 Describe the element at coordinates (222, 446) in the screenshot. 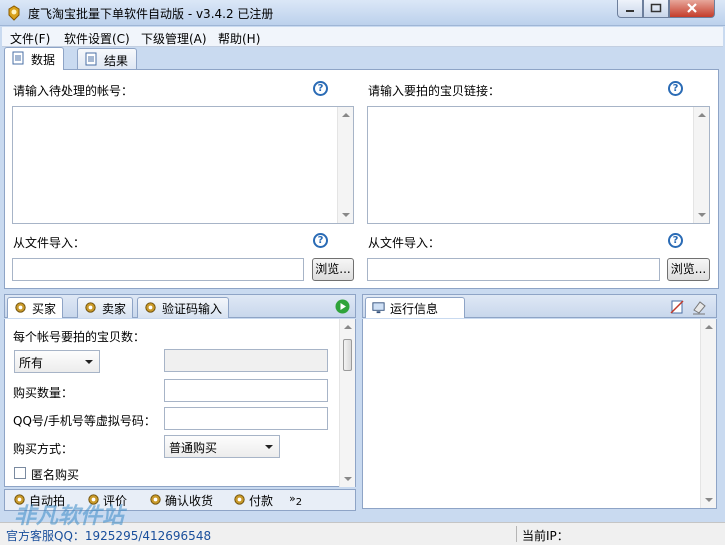

I see `purchase-method-select: 普通购买` at that location.